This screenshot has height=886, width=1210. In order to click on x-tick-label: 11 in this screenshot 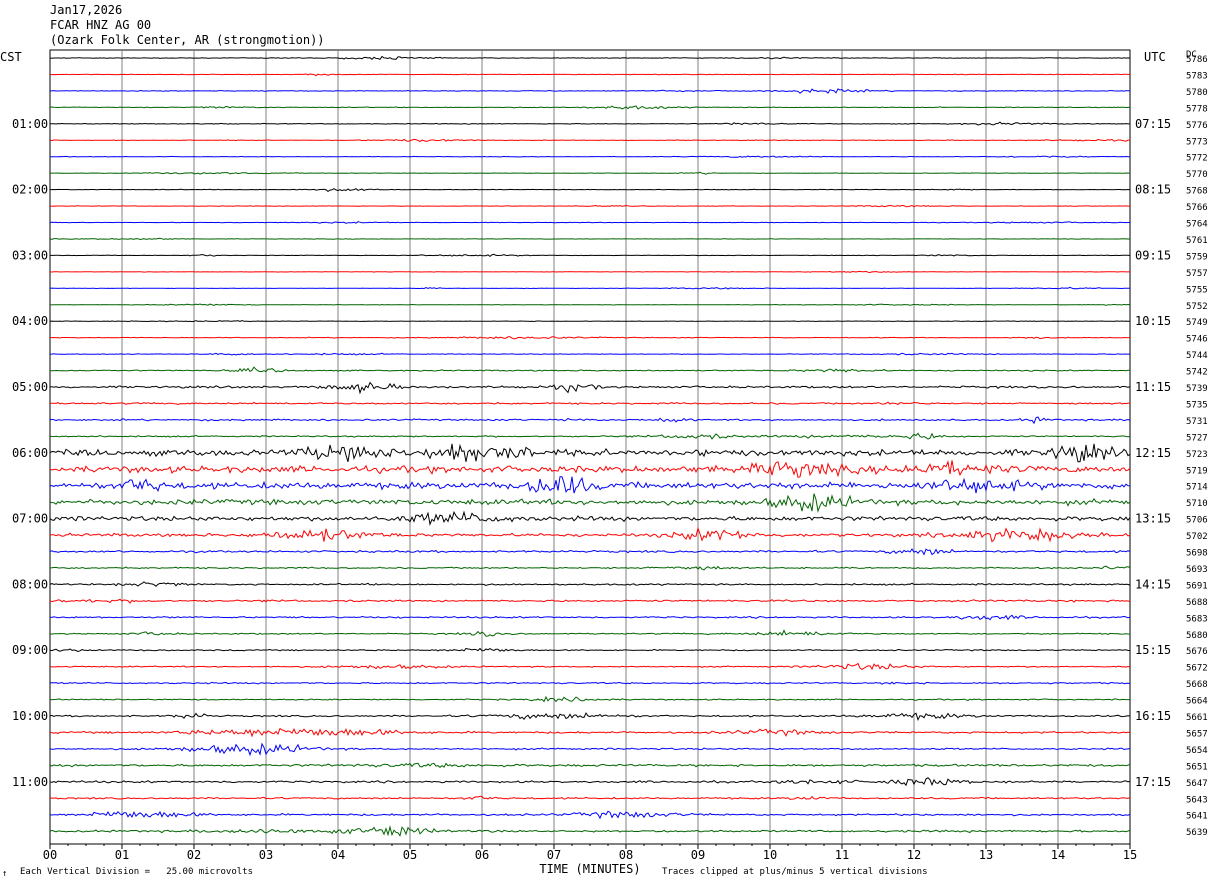, I will do `click(842, 855)`.